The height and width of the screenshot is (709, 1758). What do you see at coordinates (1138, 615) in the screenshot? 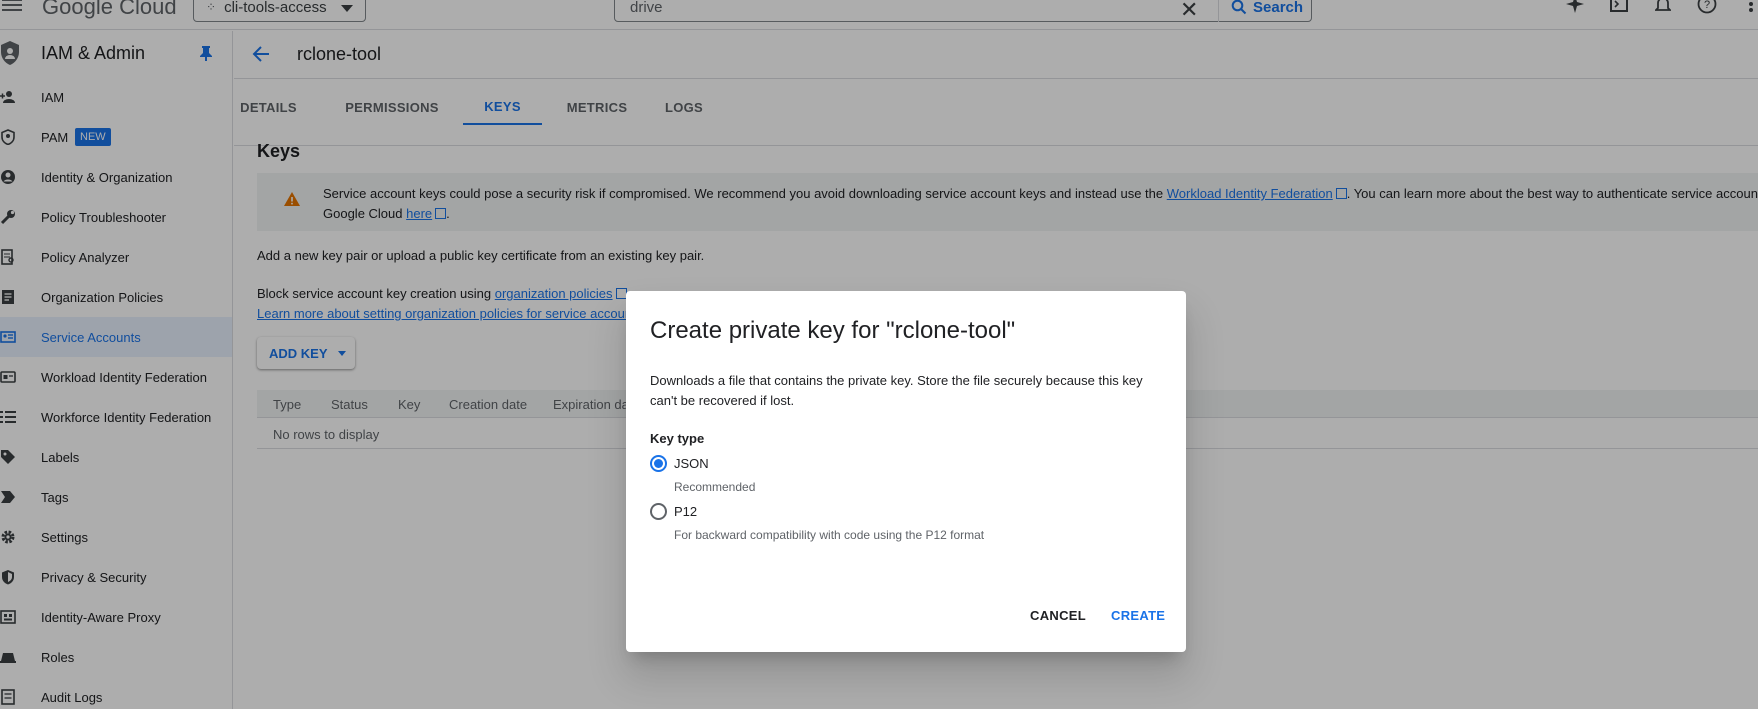
I see `create-button: CREATE` at bounding box center [1138, 615].